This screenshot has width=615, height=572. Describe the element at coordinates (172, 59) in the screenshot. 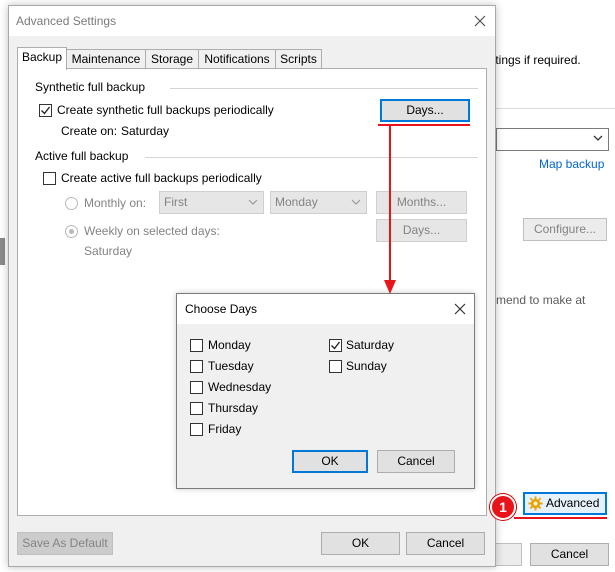

I see `tab-storage: Storage` at that location.